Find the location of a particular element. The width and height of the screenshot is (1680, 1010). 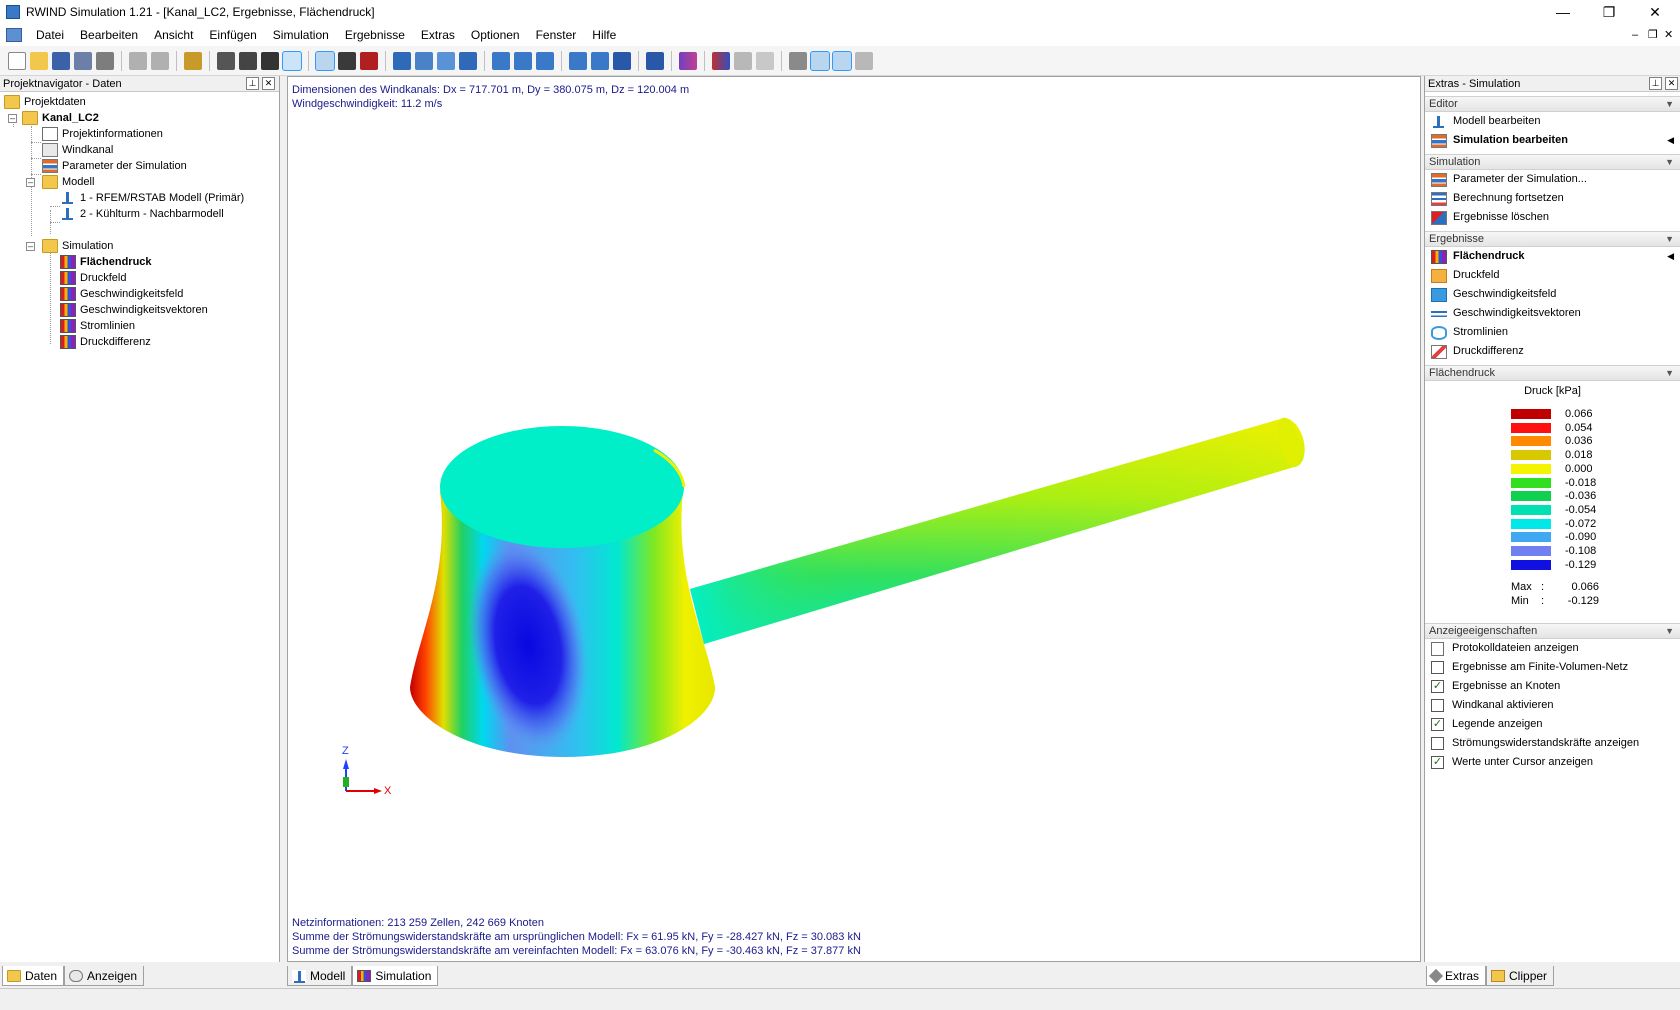

section-editor: Editor ▼ is located at coordinates (1552, 104).